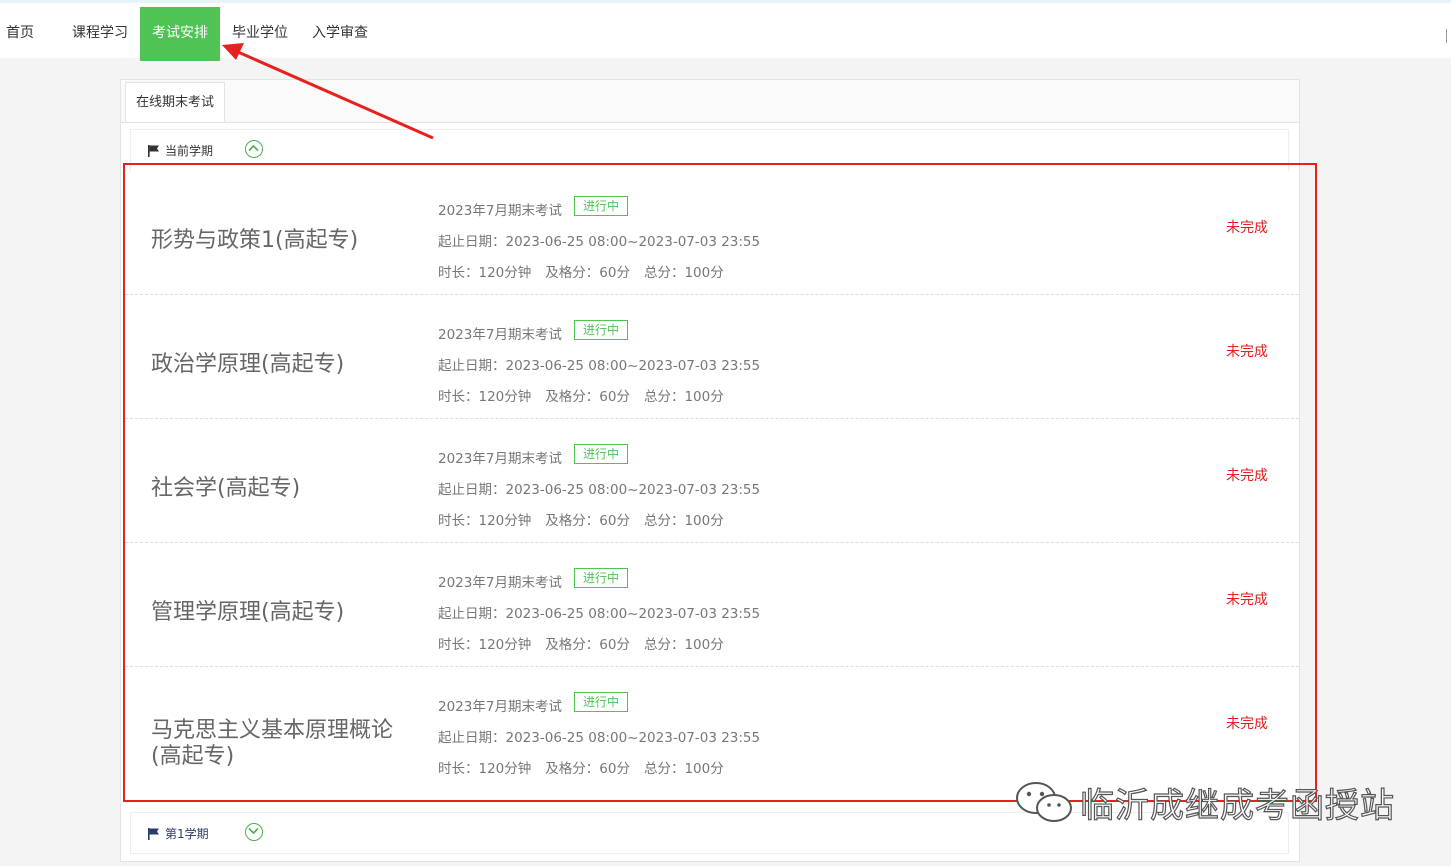 This screenshot has width=1451, height=866. I want to click on current-term-label: 当前学期, so click(189, 151).